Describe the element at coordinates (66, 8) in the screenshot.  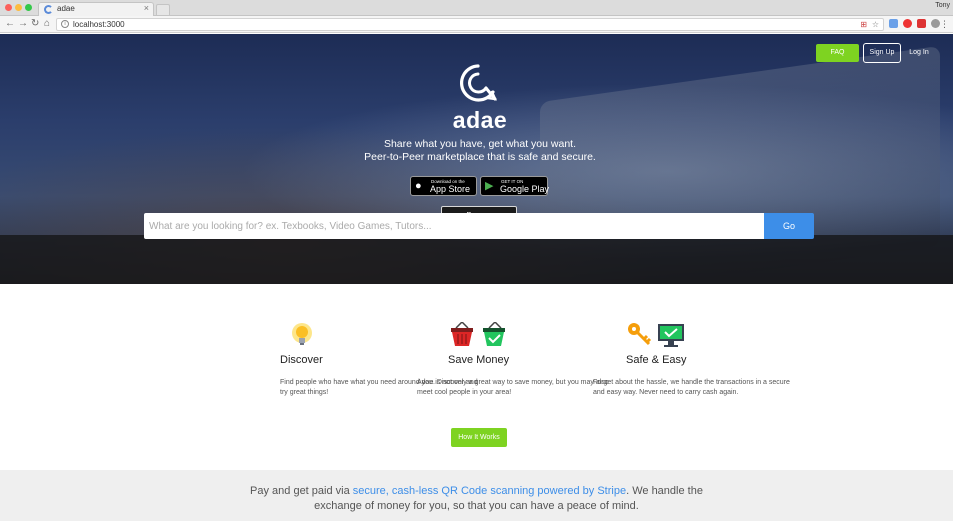
I see `tab-title: adae` at that location.